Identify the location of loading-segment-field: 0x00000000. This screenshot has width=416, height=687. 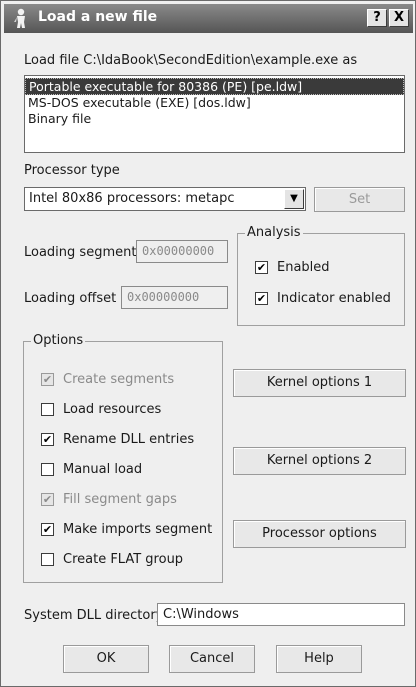
(182, 251).